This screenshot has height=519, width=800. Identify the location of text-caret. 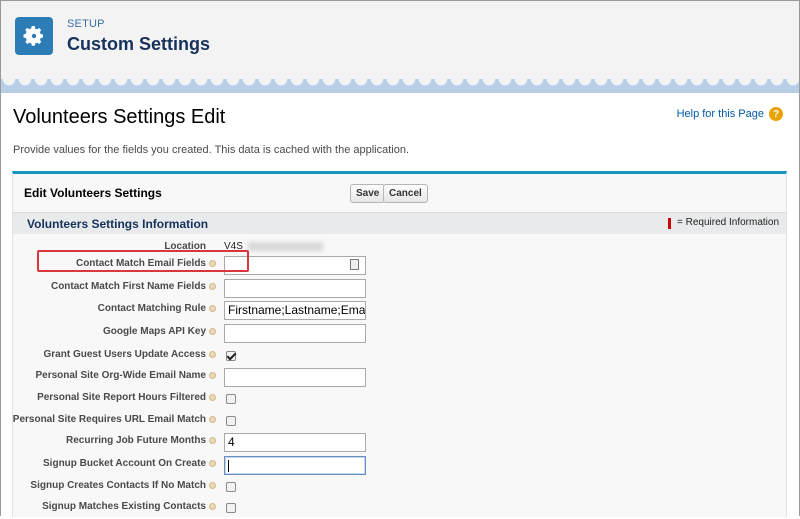
(228, 465).